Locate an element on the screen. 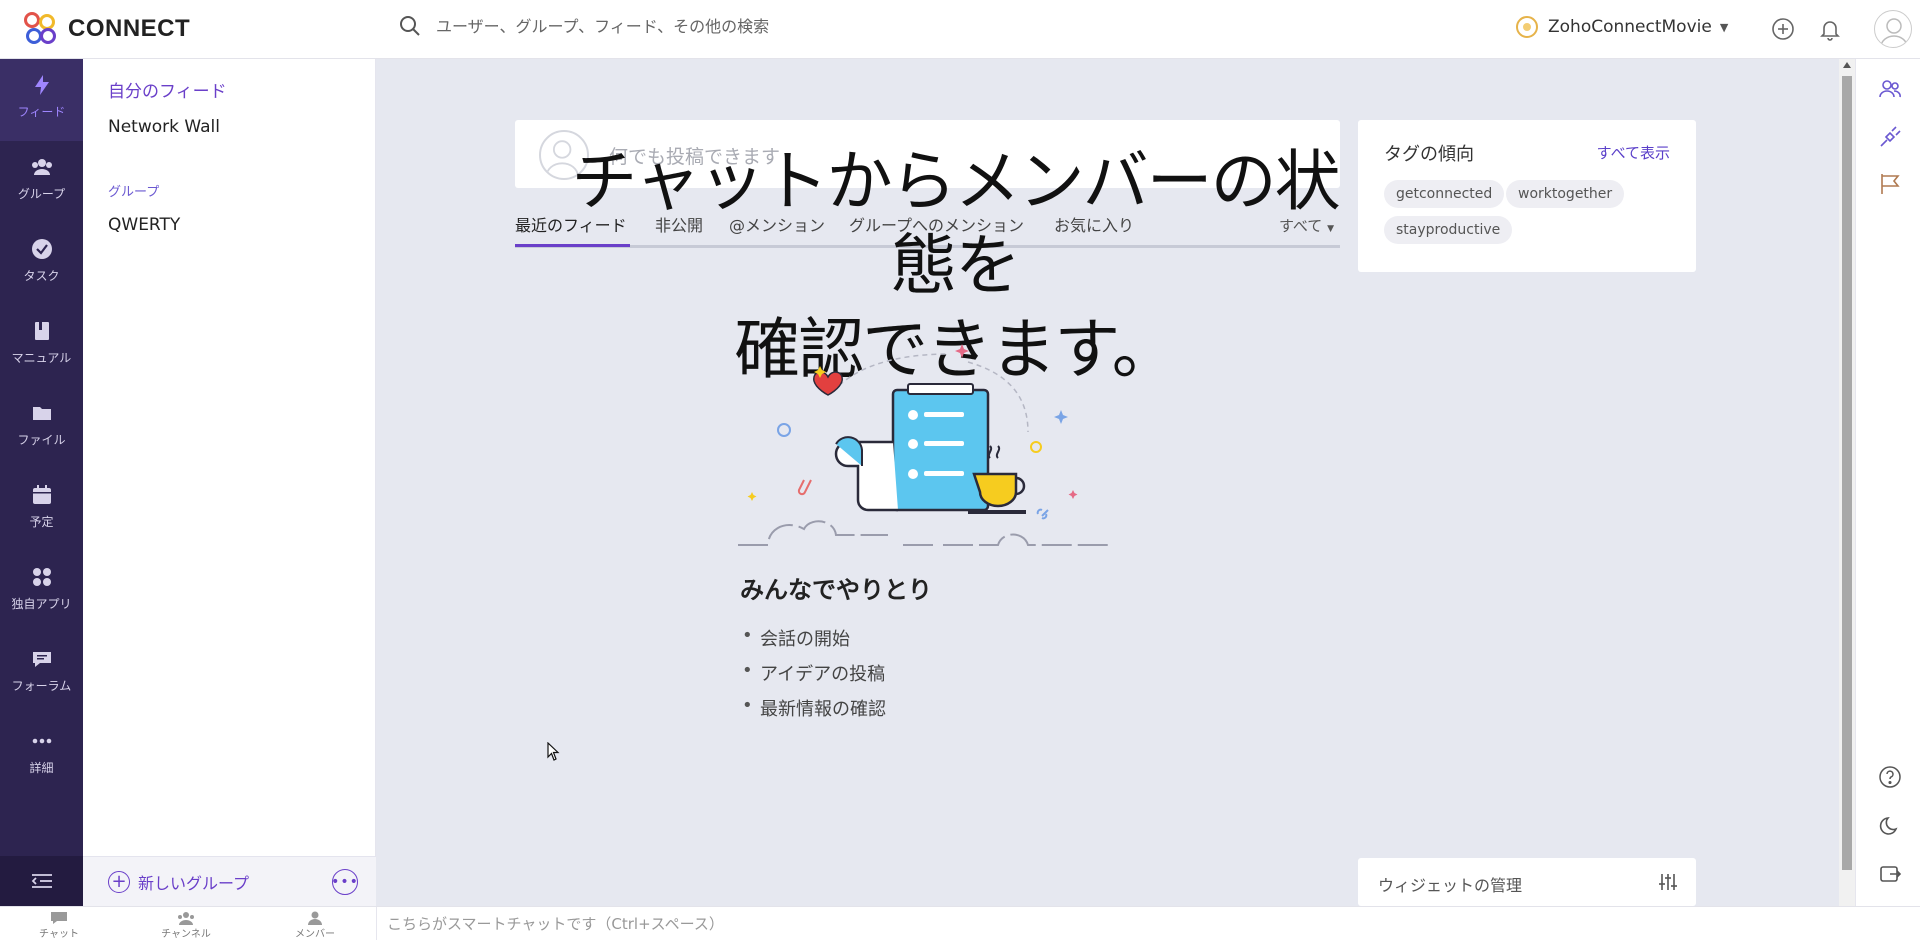  list-item: アイデアの投稿 is located at coordinates (814, 677).